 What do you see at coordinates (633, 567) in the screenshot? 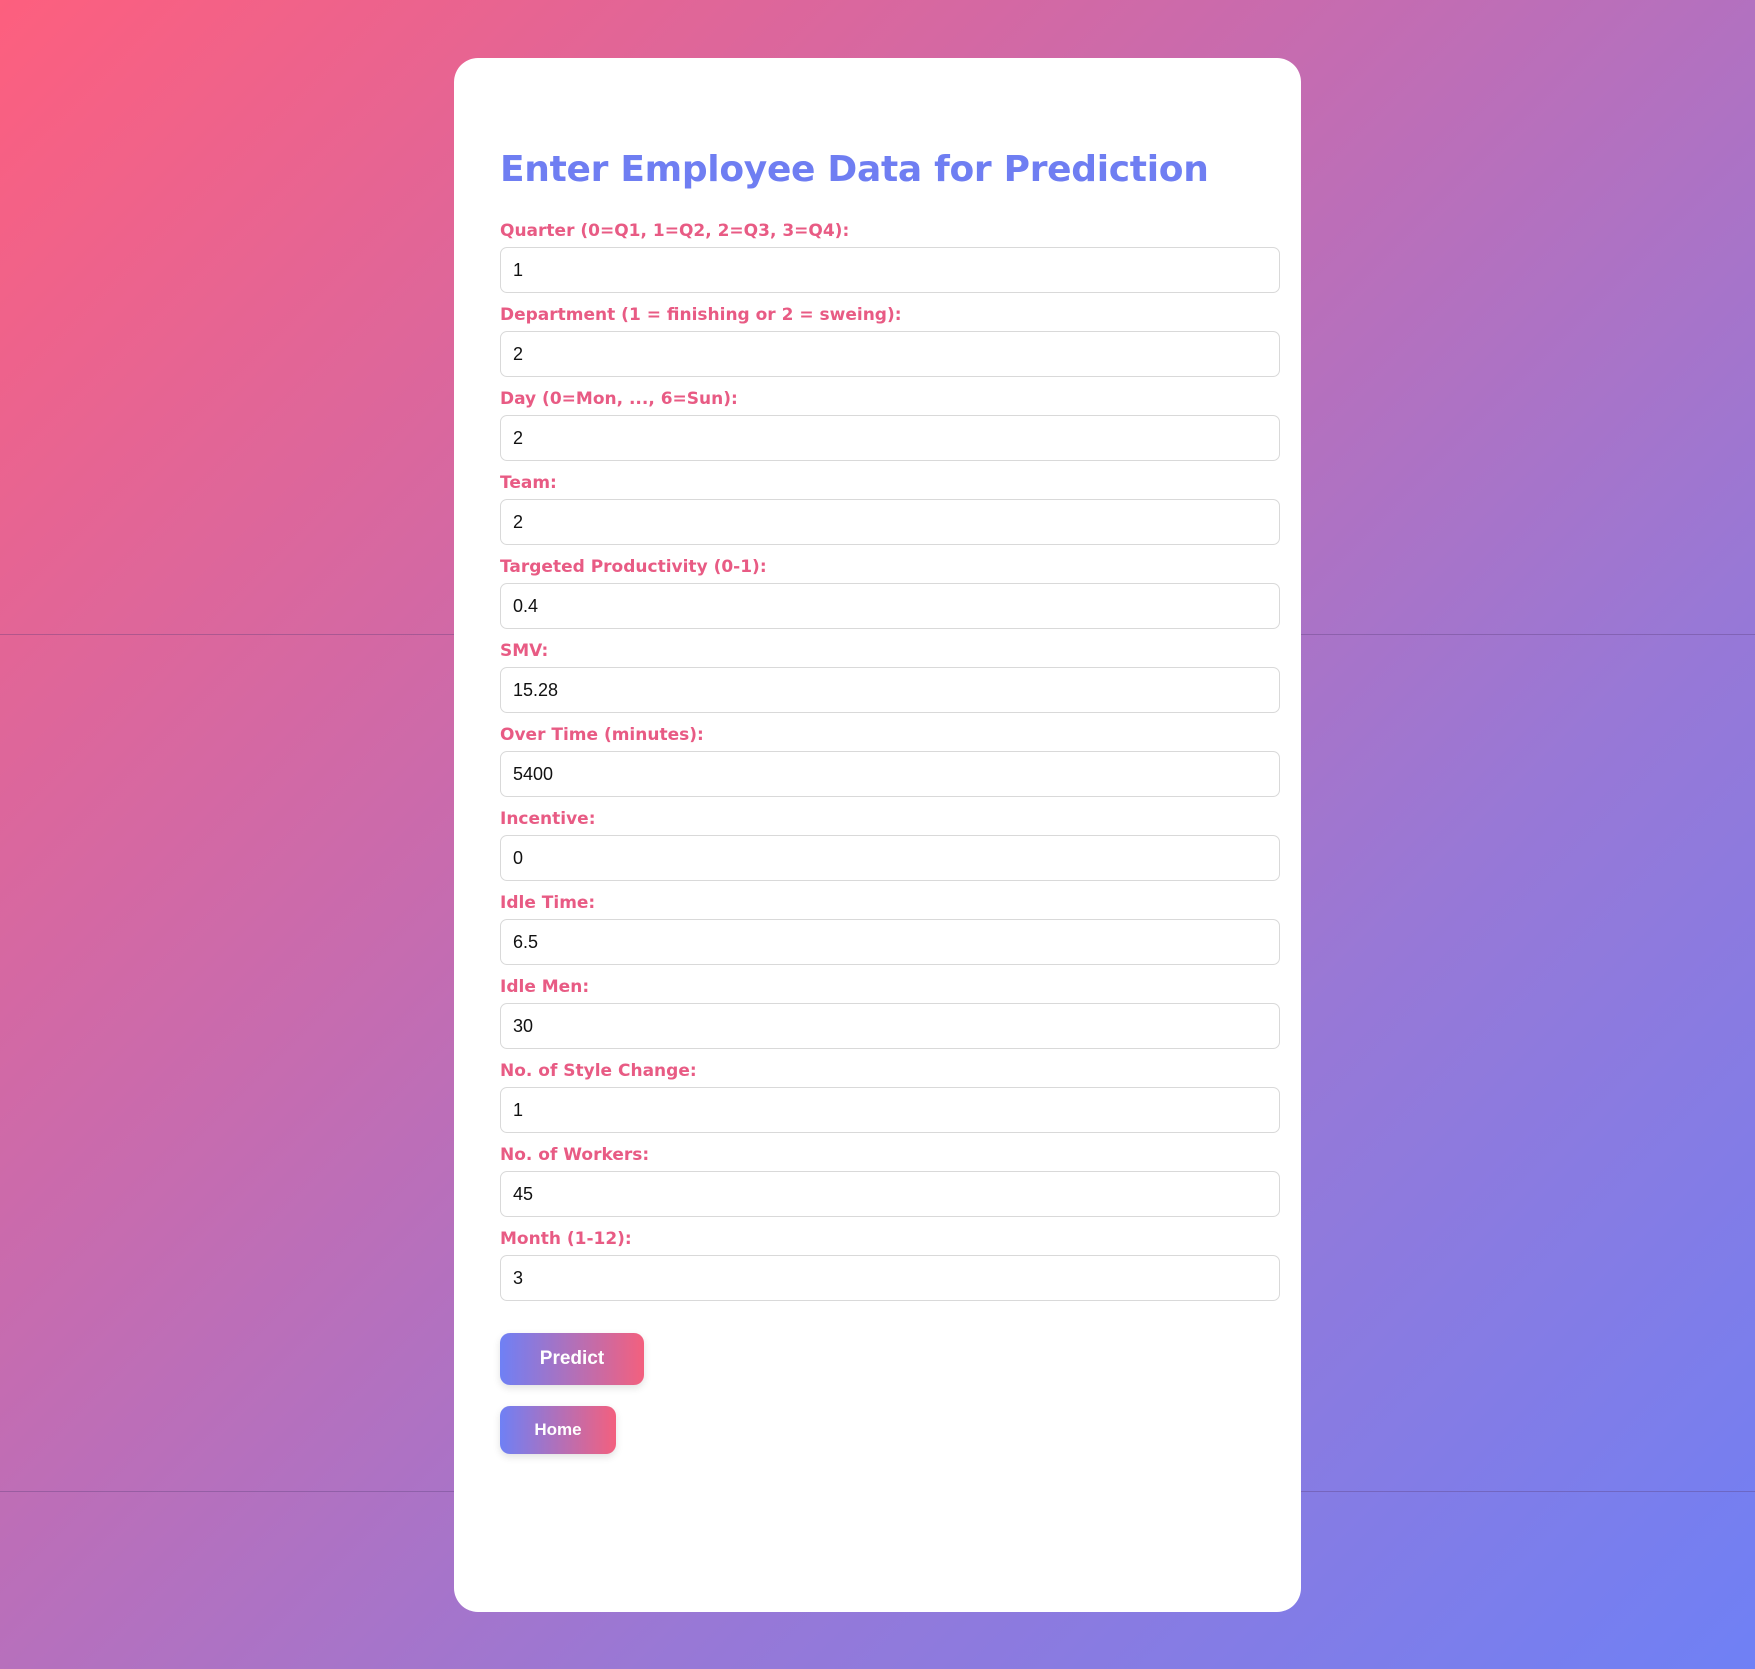
I see `targeted-productivity-label: Targeted Productivity (0-1):` at bounding box center [633, 567].